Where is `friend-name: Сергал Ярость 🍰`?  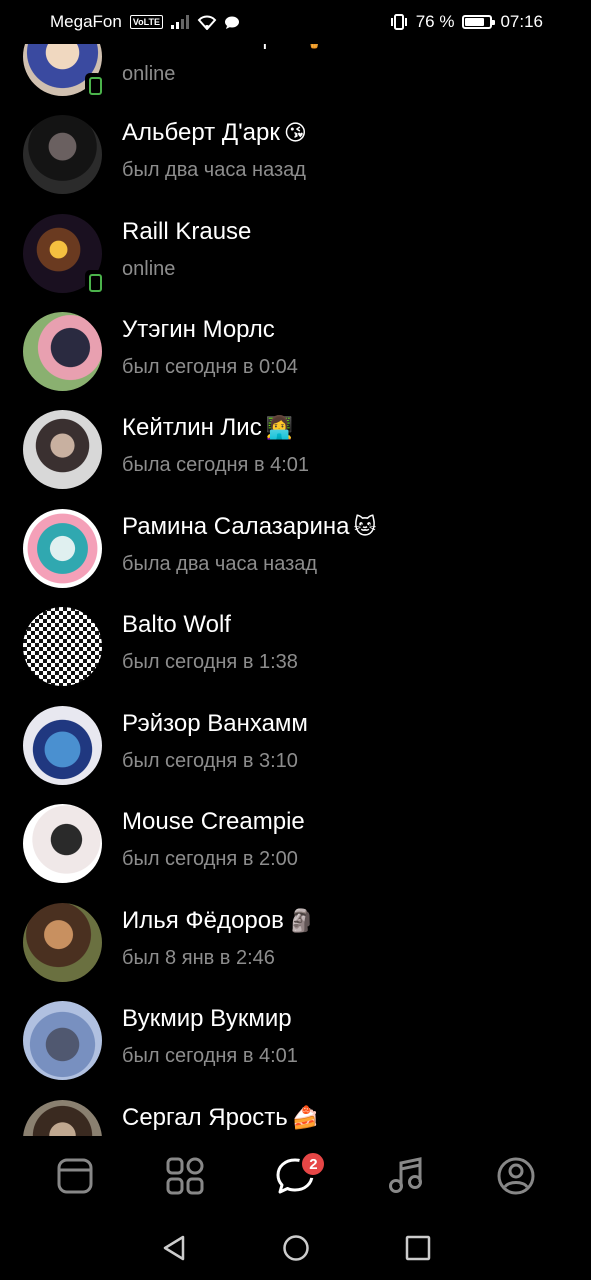
friend-name: Сергал Ярость 🍰 is located at coordinates (221, 1117).